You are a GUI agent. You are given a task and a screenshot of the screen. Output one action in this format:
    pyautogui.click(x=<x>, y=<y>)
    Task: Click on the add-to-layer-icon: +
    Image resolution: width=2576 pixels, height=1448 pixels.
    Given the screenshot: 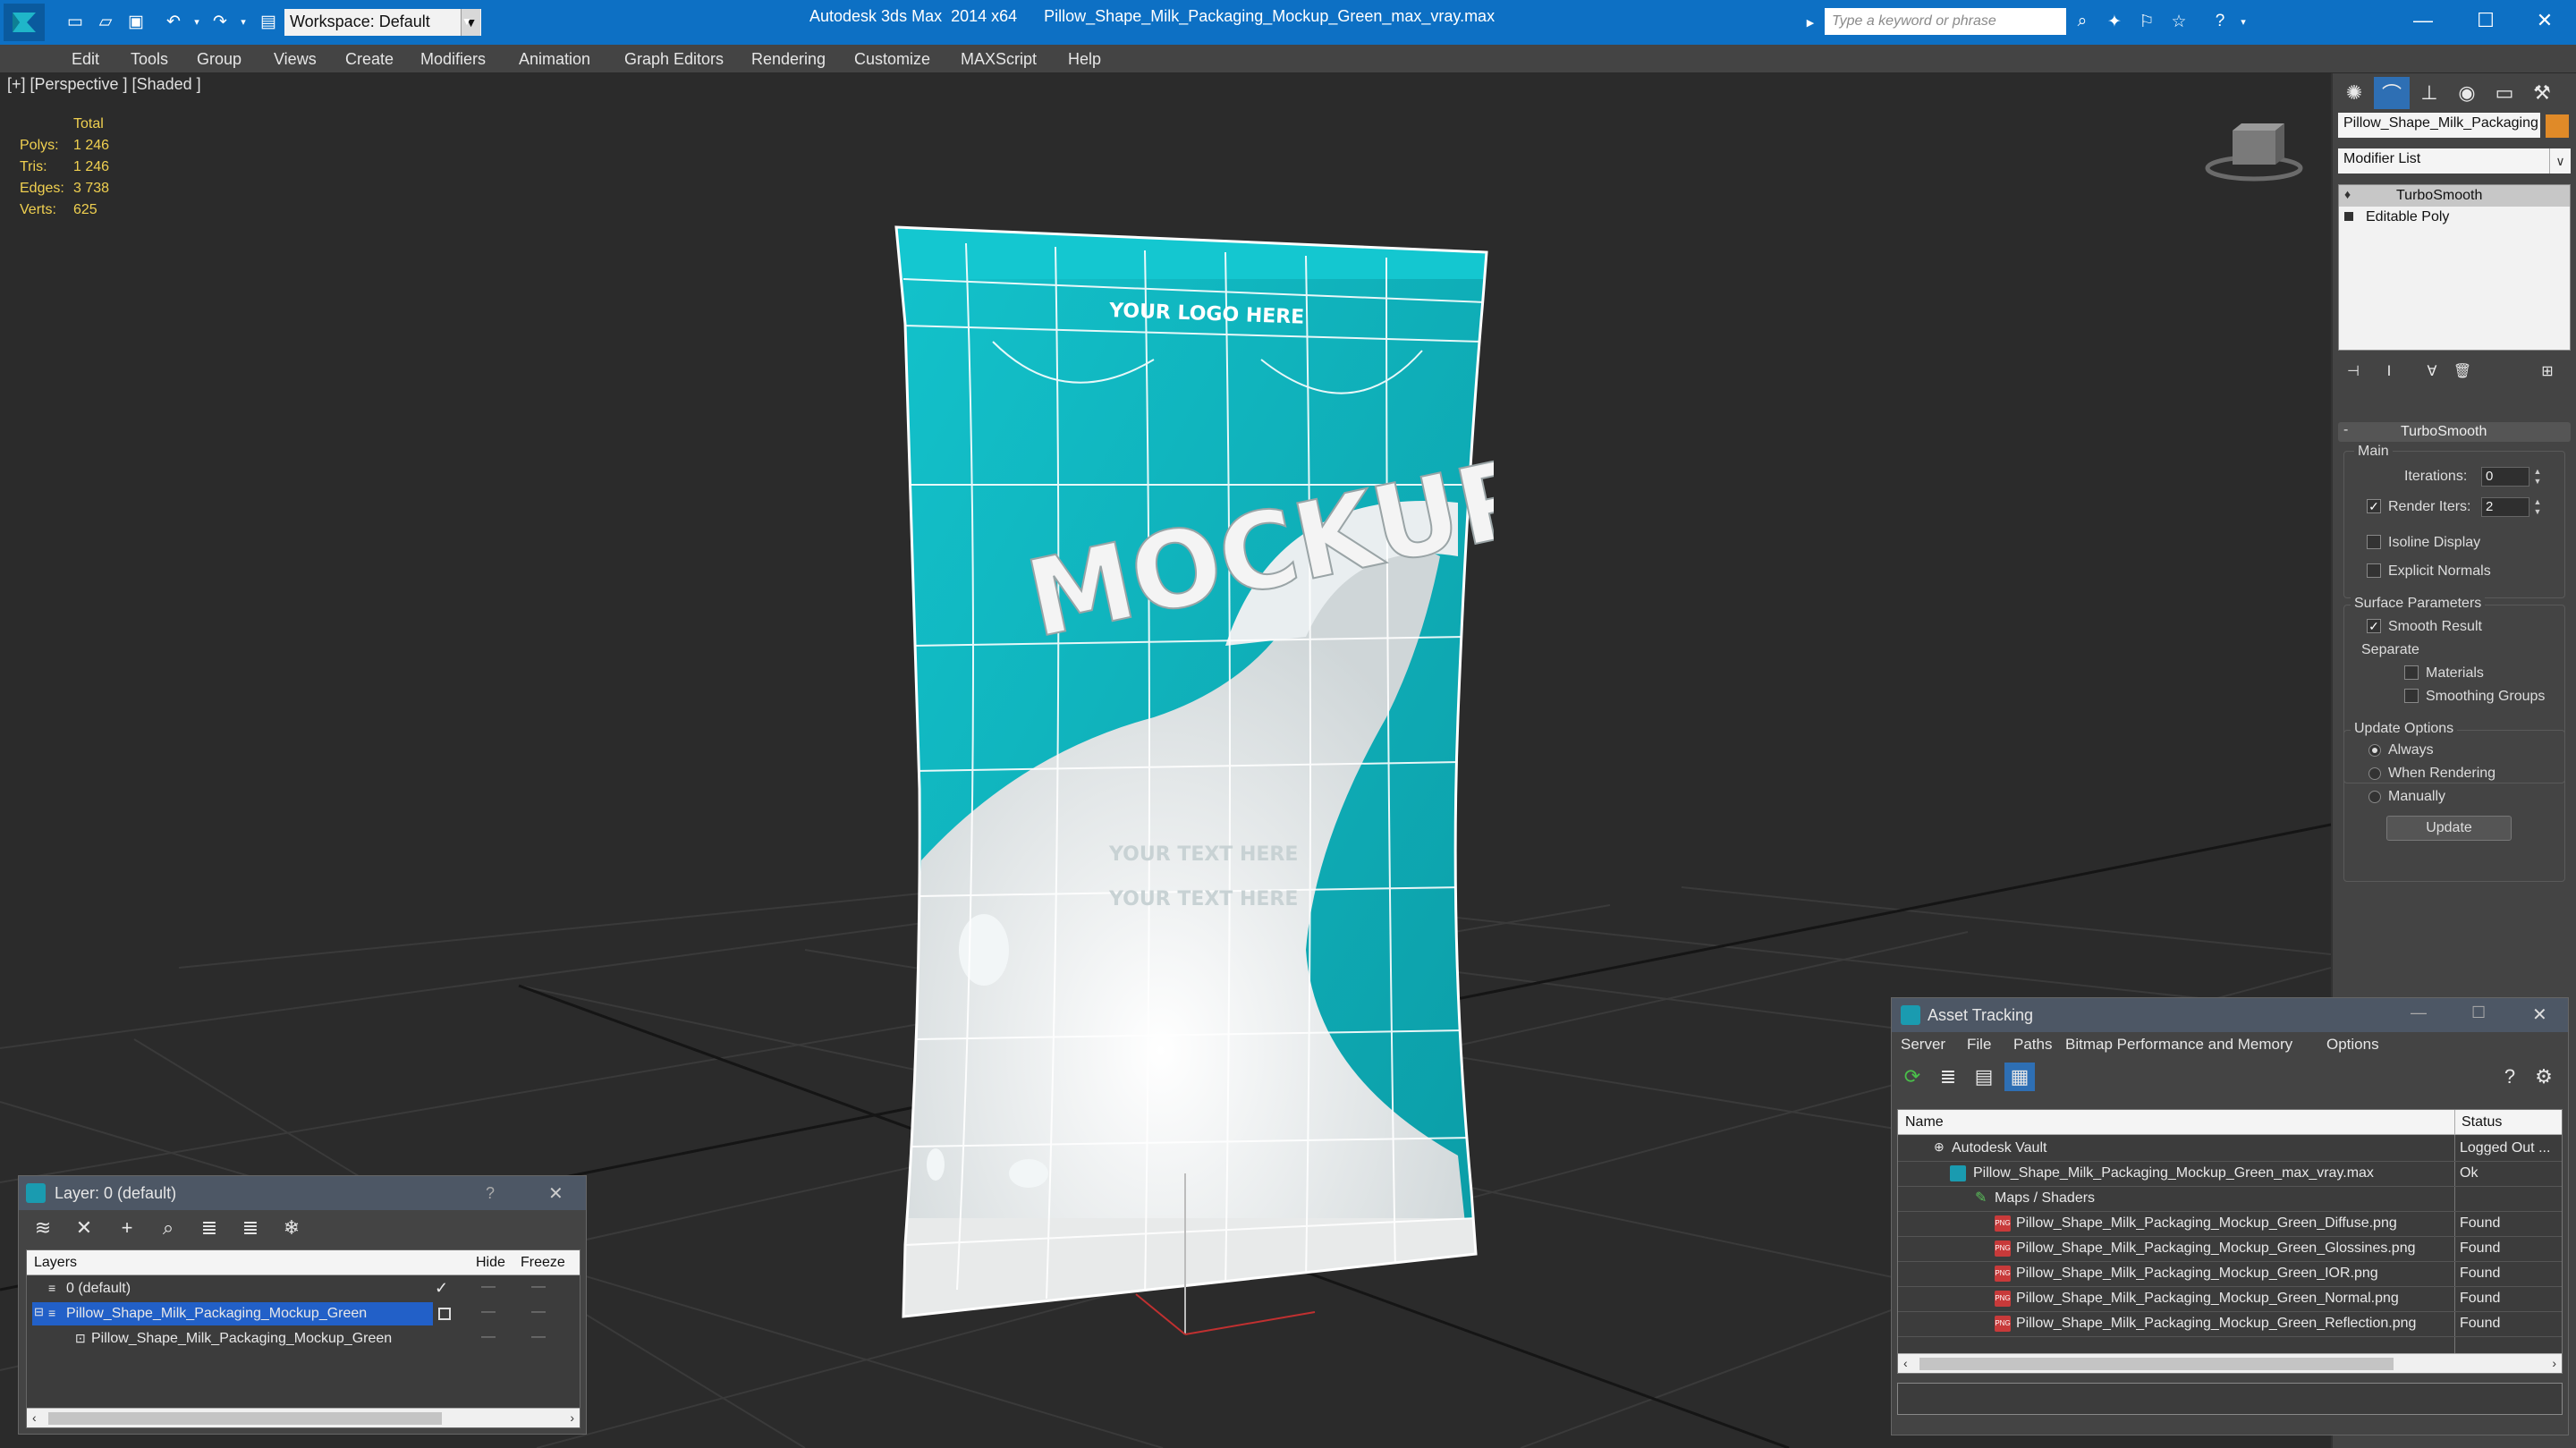 What is the action you would take?
    pyautogui.click(x=127, y=1228)
    